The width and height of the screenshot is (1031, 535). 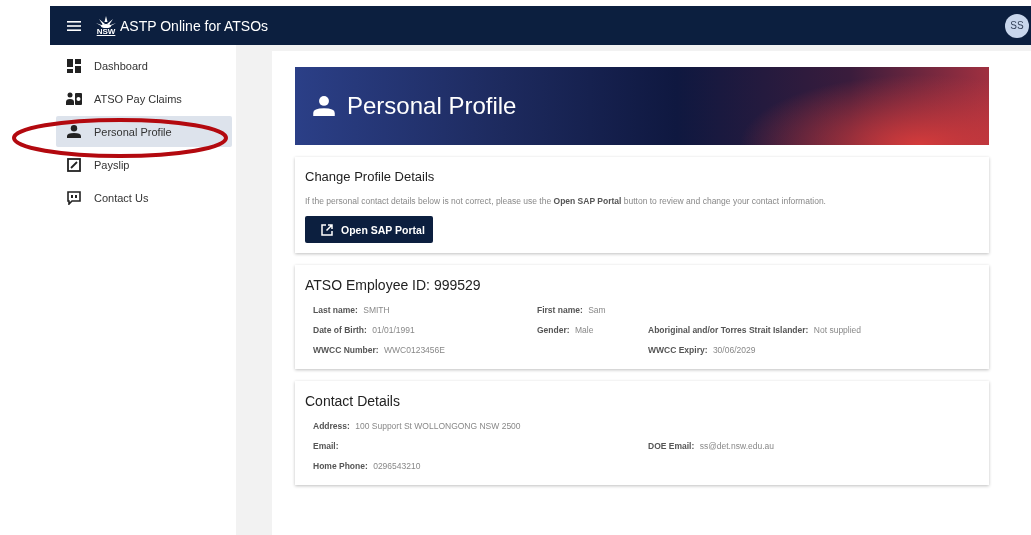 I want to click on person-card-icon, so click(x=74, y=98).